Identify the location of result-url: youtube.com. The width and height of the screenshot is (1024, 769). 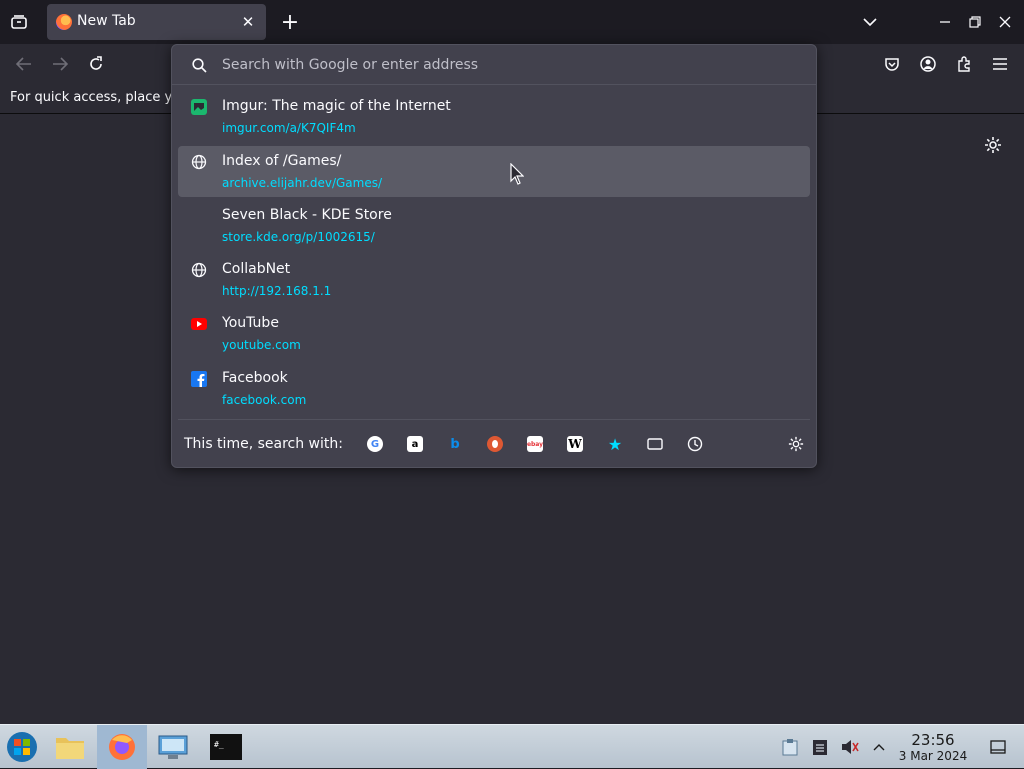
(261, 345).